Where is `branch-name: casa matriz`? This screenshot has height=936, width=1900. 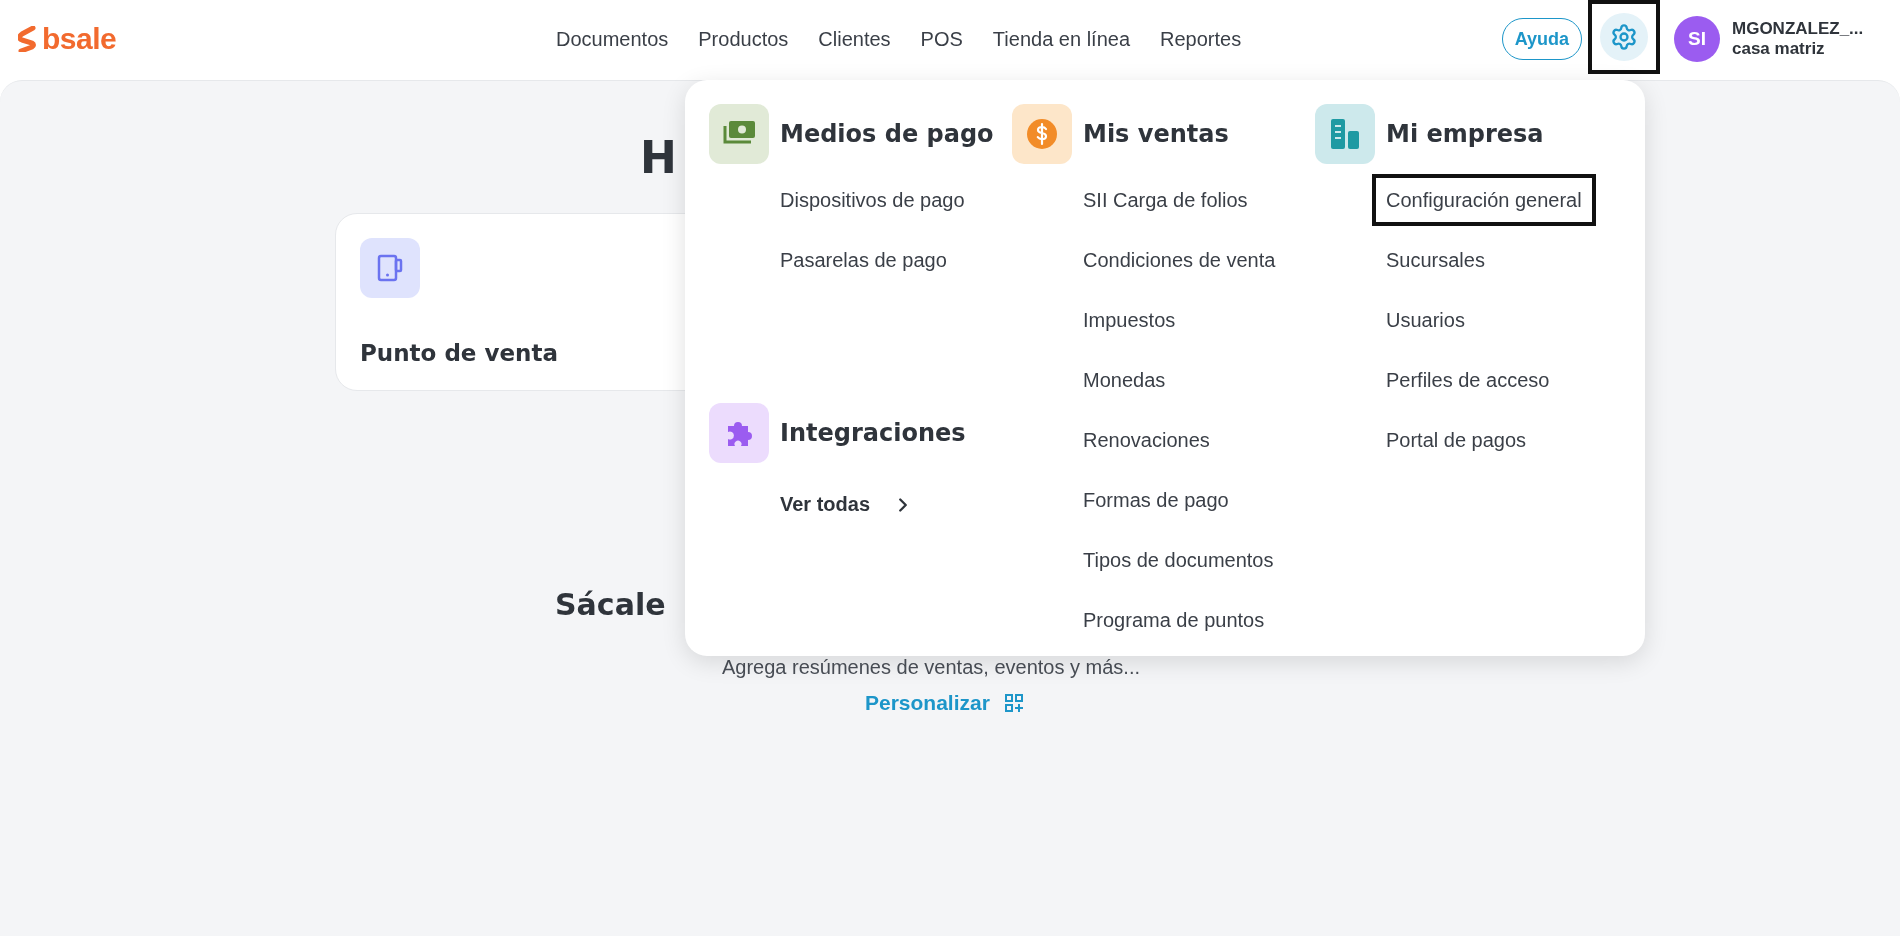
branch-name: casa matriz is located at coordinates (1779, 49).